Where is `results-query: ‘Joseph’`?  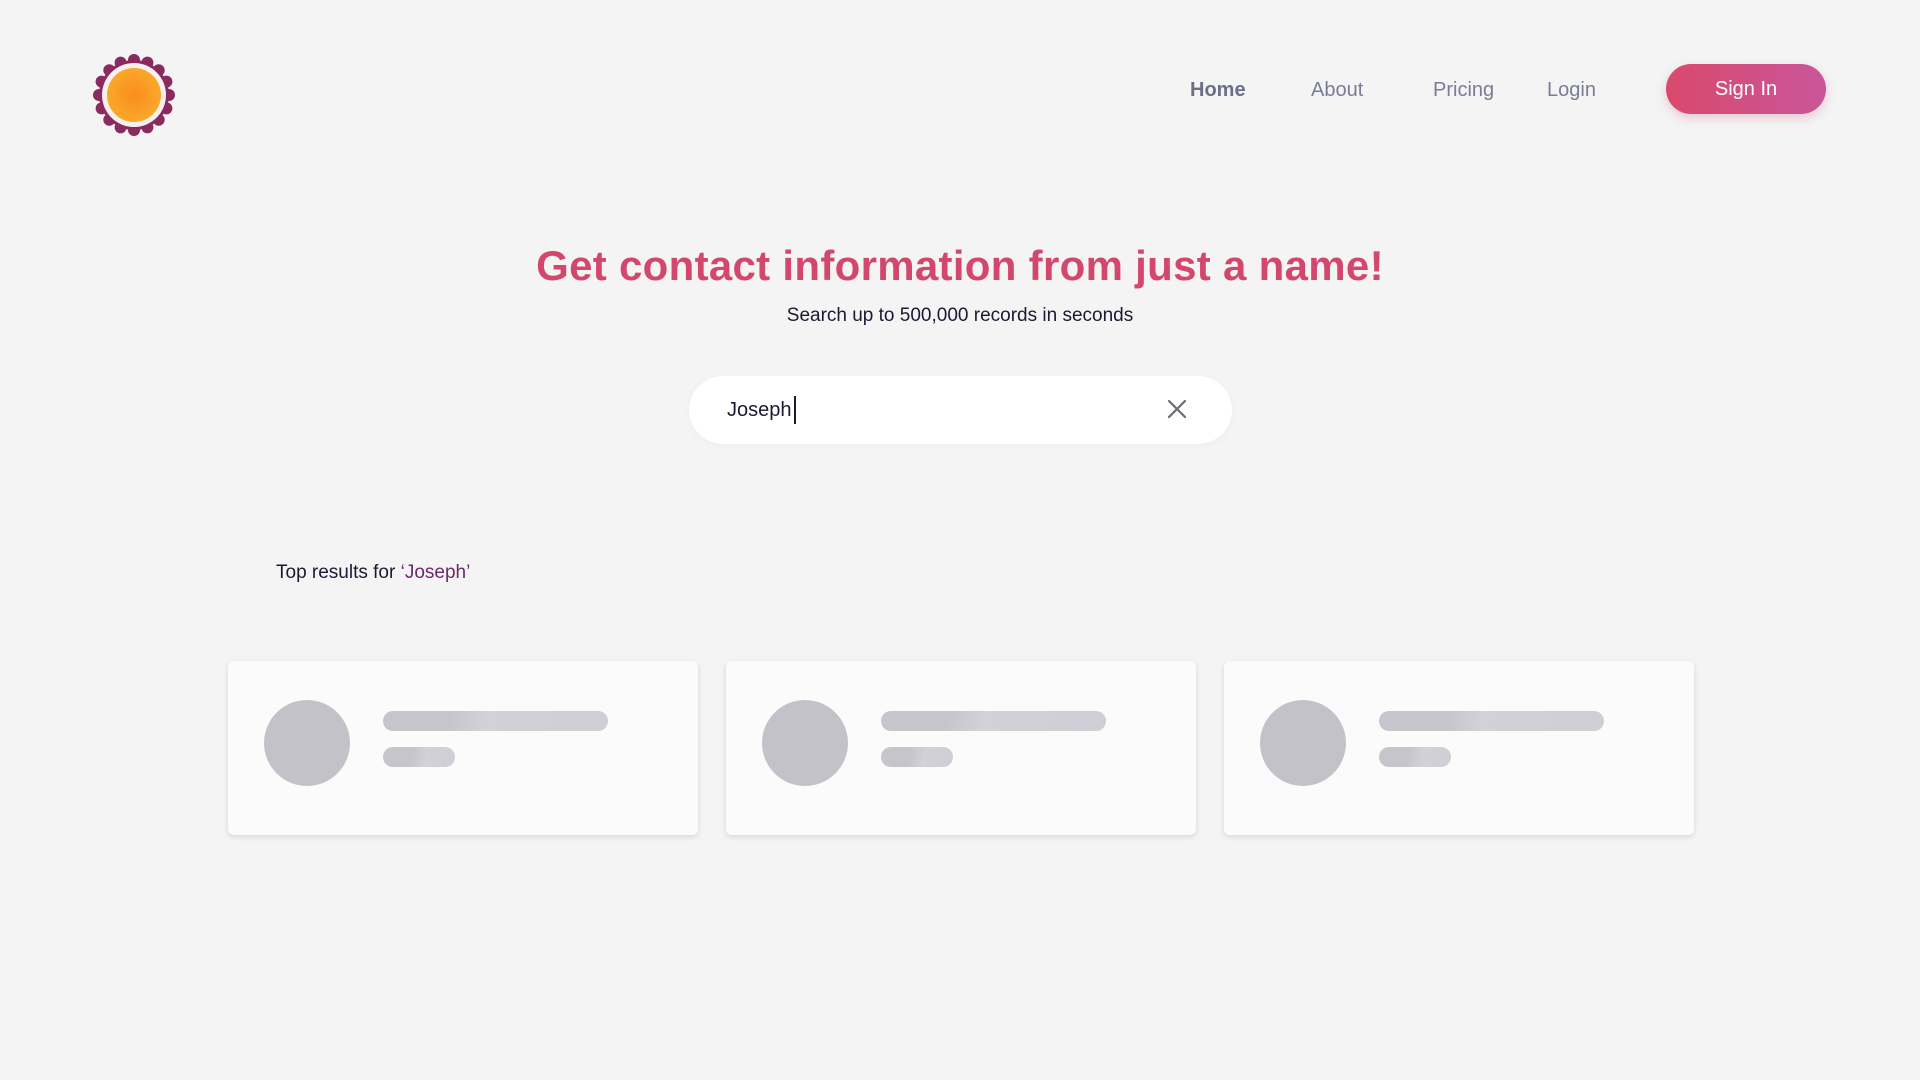 results-query: ‘Joseph’ is located at coordinates (435, 572).